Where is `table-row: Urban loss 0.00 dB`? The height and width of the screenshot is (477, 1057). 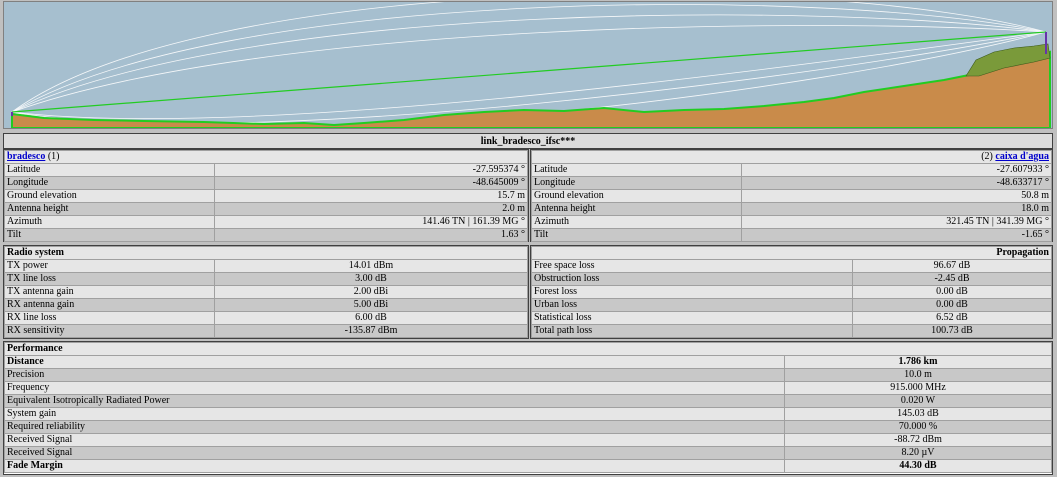 table-row: Urban loss 0.00 dB is located at coordinates (791, 305).